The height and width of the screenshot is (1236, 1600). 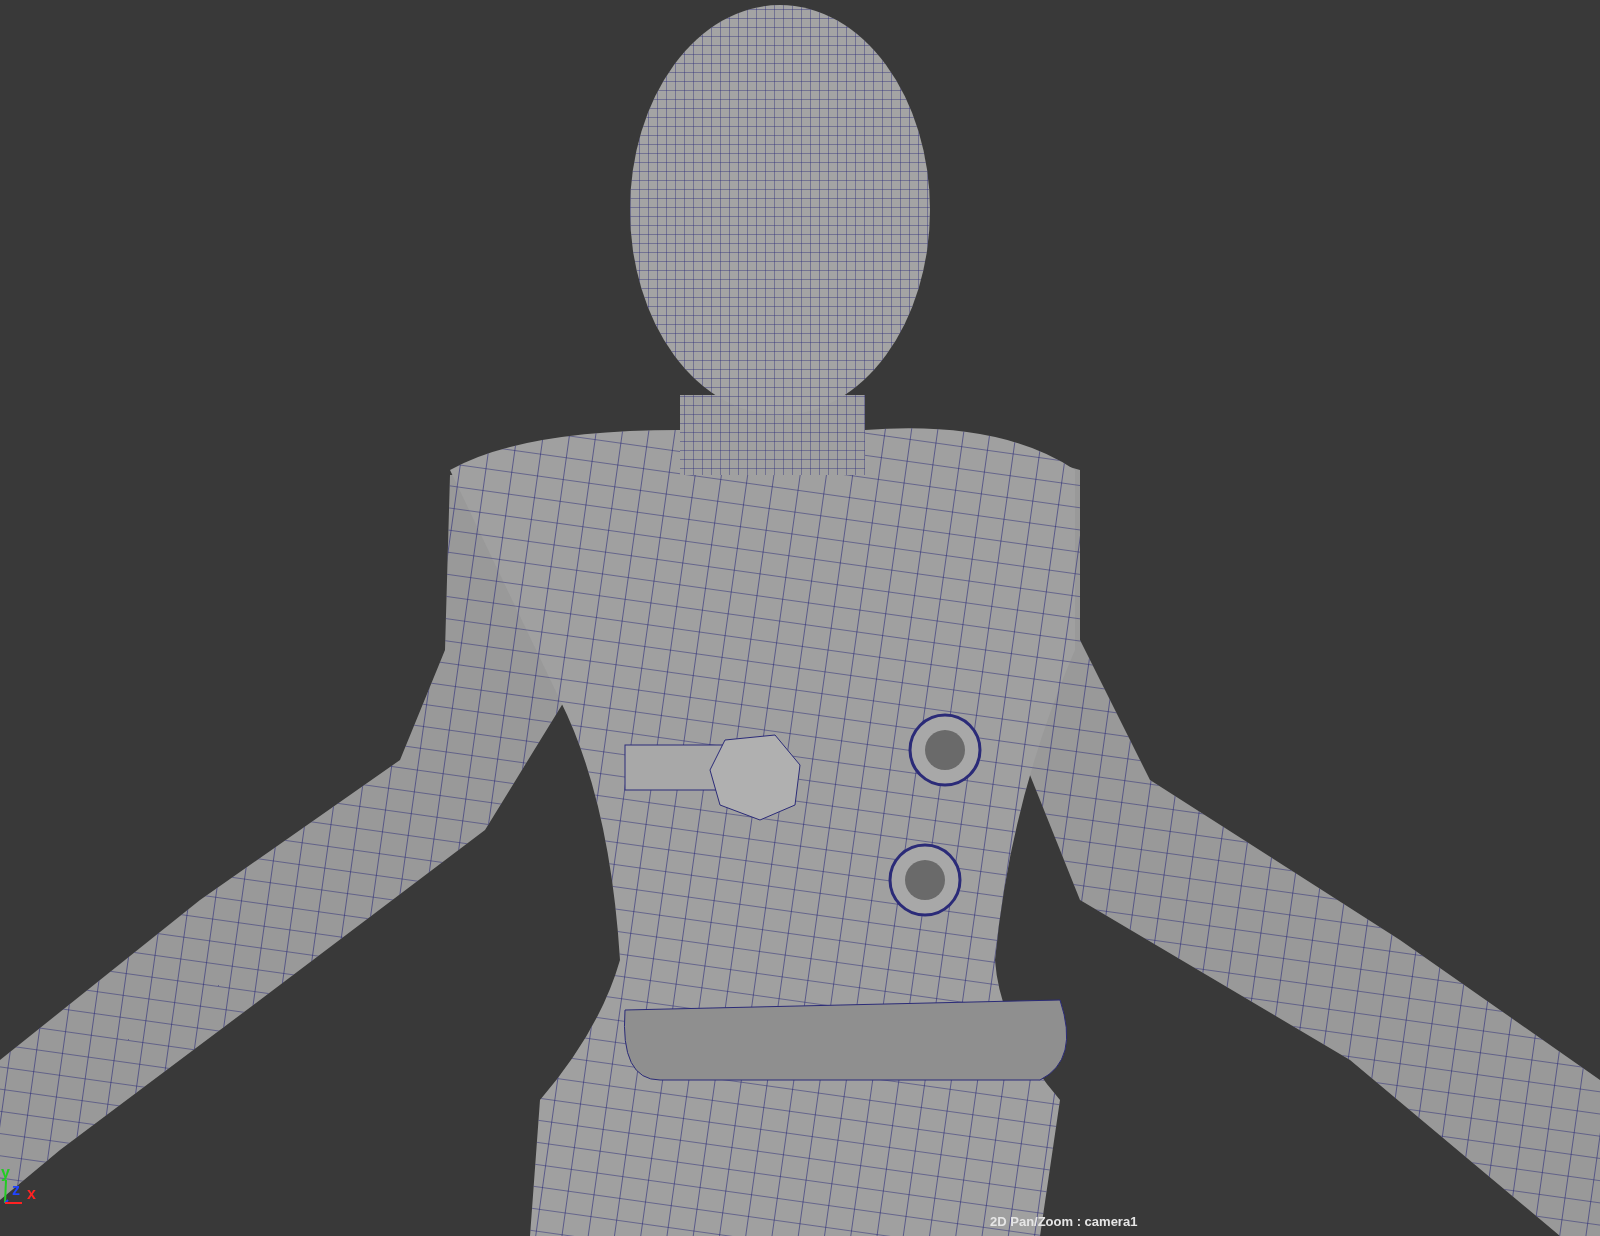 What do you see at coordinates (31, 1194) in the screenshot?
I see `axis-label: x` at bounding box center [31, 1194].